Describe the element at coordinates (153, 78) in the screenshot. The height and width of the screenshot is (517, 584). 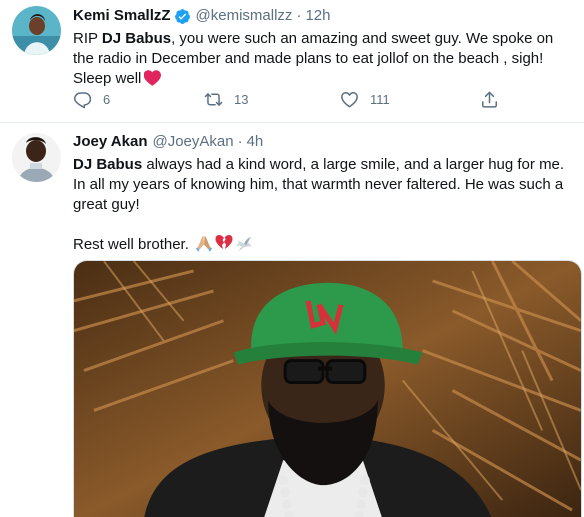
I see `heart-emoji` at that location.